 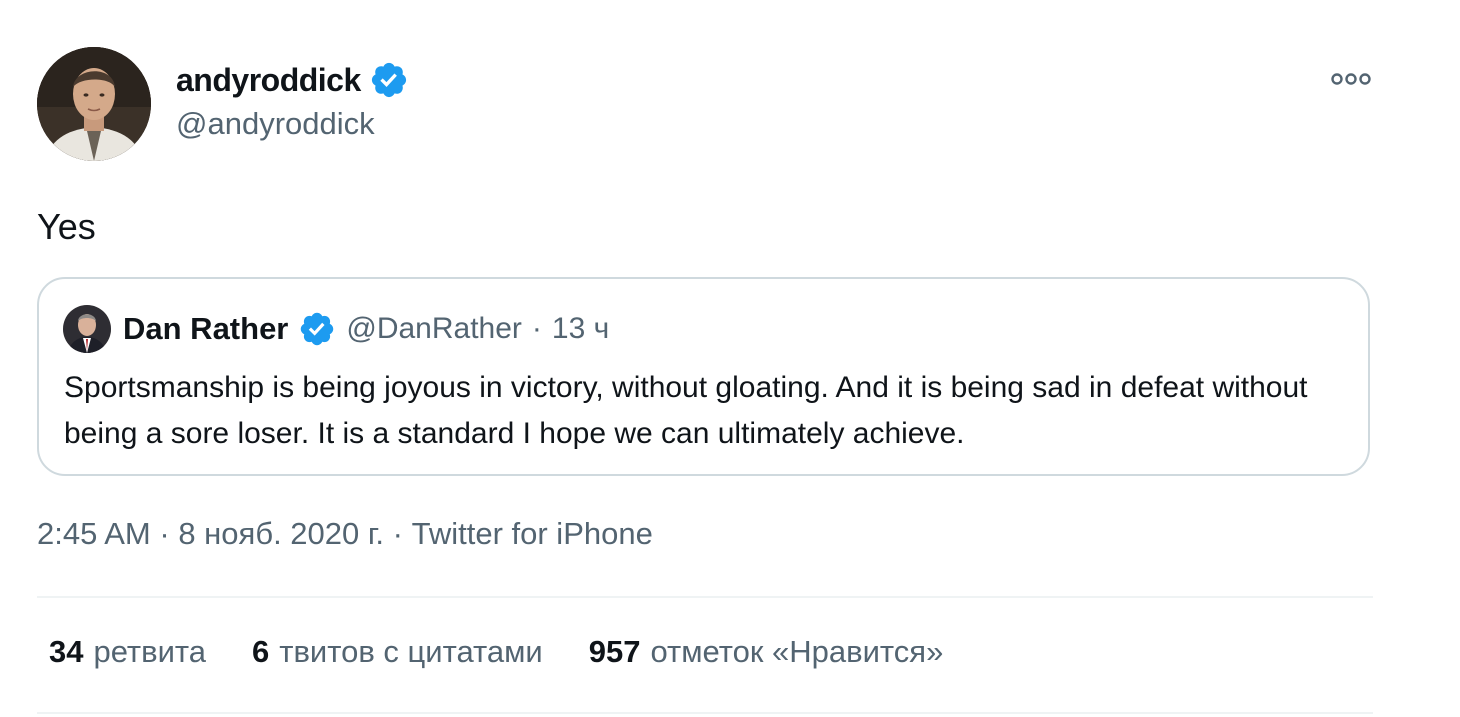 I want to click on author-handle: @andyroddick, so click(x=275, y=124).